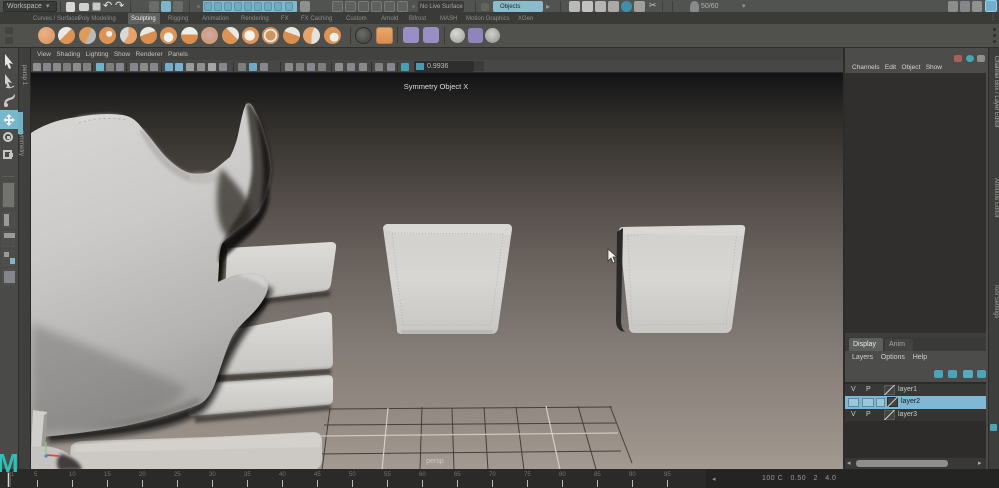 The image size is (999, 488). I want to click on svg-text: Symmetry Object X, so click(436, 86).